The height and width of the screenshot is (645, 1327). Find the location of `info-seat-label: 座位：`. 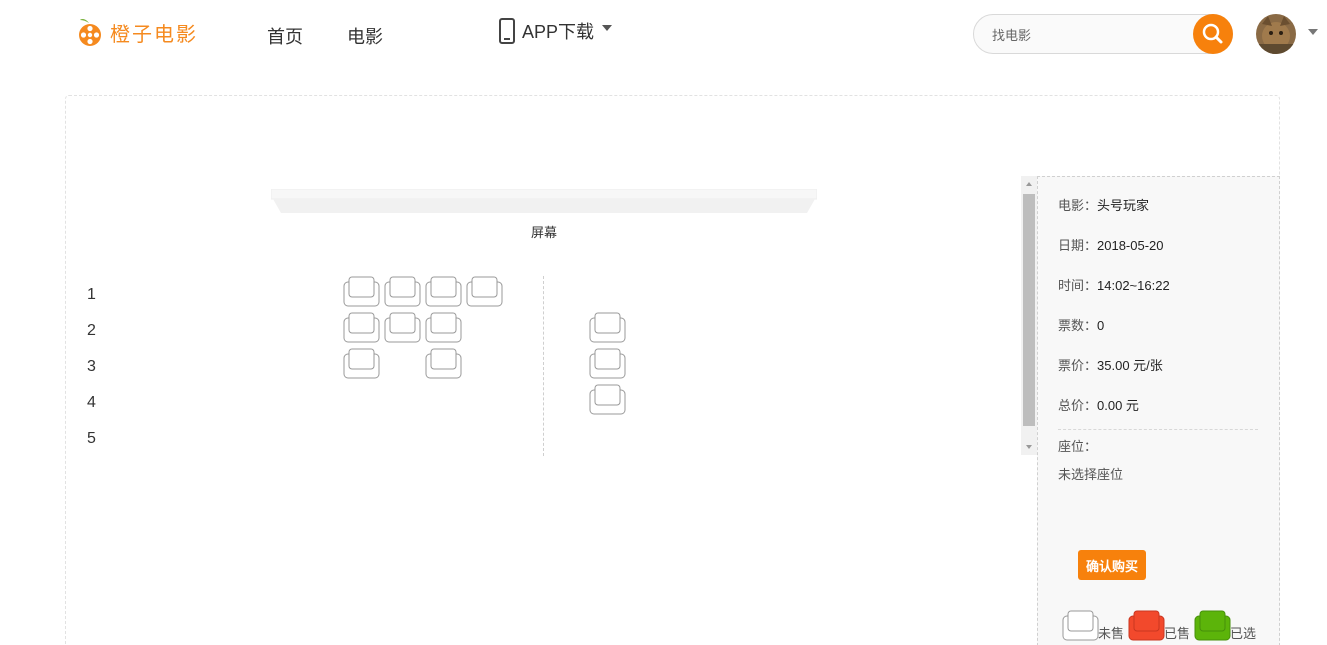

info-seat-label: 座位： is located at coordinates (1078, 446).